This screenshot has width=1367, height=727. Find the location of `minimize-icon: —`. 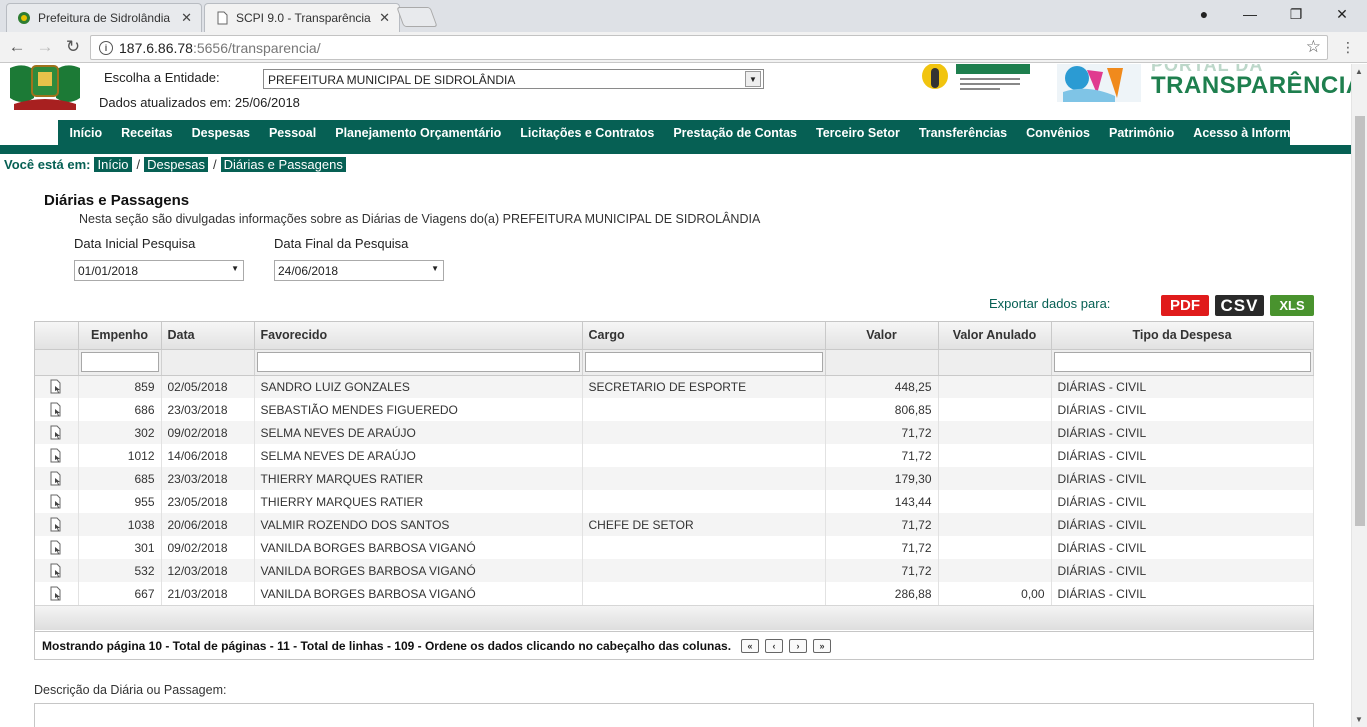

minimize-icon: — is located at coordinates (1250, 14).